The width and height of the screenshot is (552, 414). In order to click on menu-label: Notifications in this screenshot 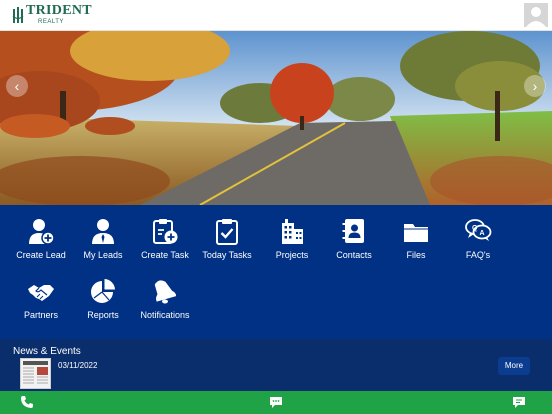, I will do `click(165, 315)`.